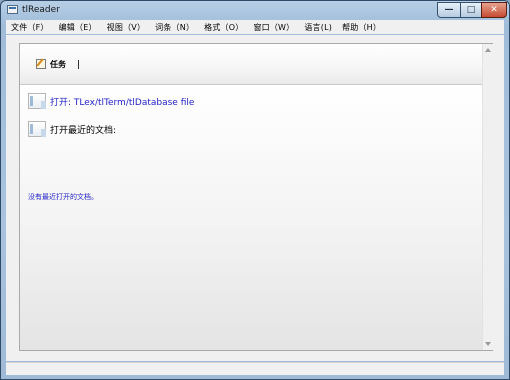  What do you see at coordinates (41, 10) in the screenshot?
I see `window-title: tlReader` at bounding box center [41, 10].